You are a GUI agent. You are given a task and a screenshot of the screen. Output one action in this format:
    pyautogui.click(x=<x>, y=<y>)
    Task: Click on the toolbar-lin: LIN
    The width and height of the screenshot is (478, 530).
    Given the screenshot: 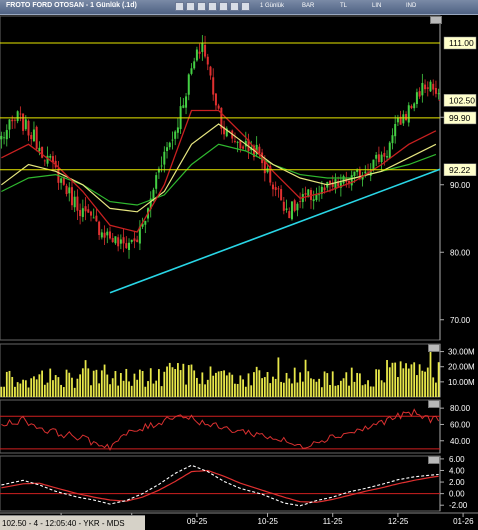 What is the action you would take?
    pyautogui.click(x=376, y=6)
    